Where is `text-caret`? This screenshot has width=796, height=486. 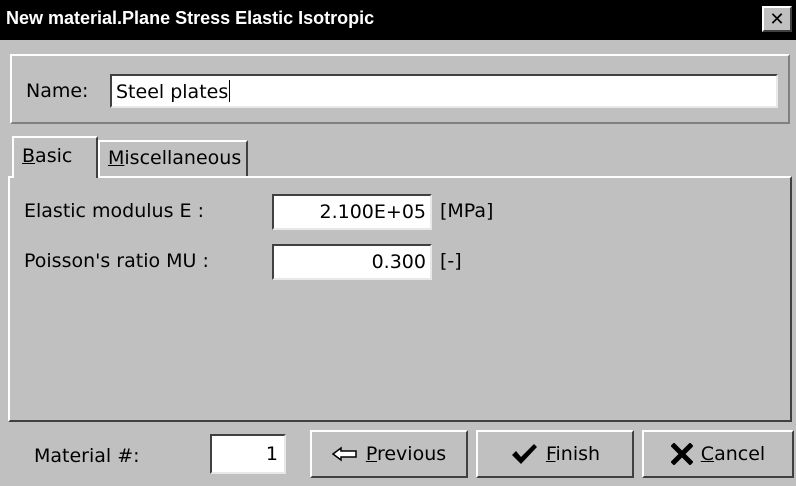 text-caret is located at coordinates (230, 91).